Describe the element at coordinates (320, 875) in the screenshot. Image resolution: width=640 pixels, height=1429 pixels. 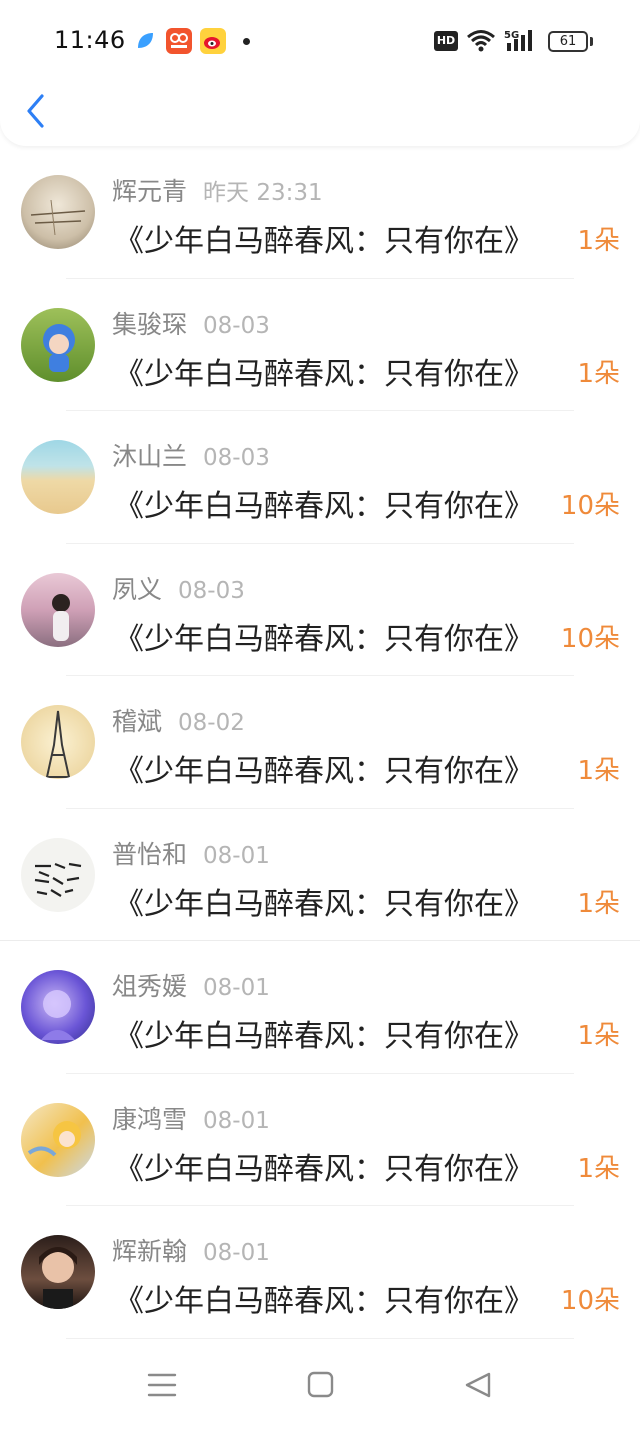
I see `list-item: 普怡和 08-01 《少年白马醉春风：只有你在》 1朵` at that location.